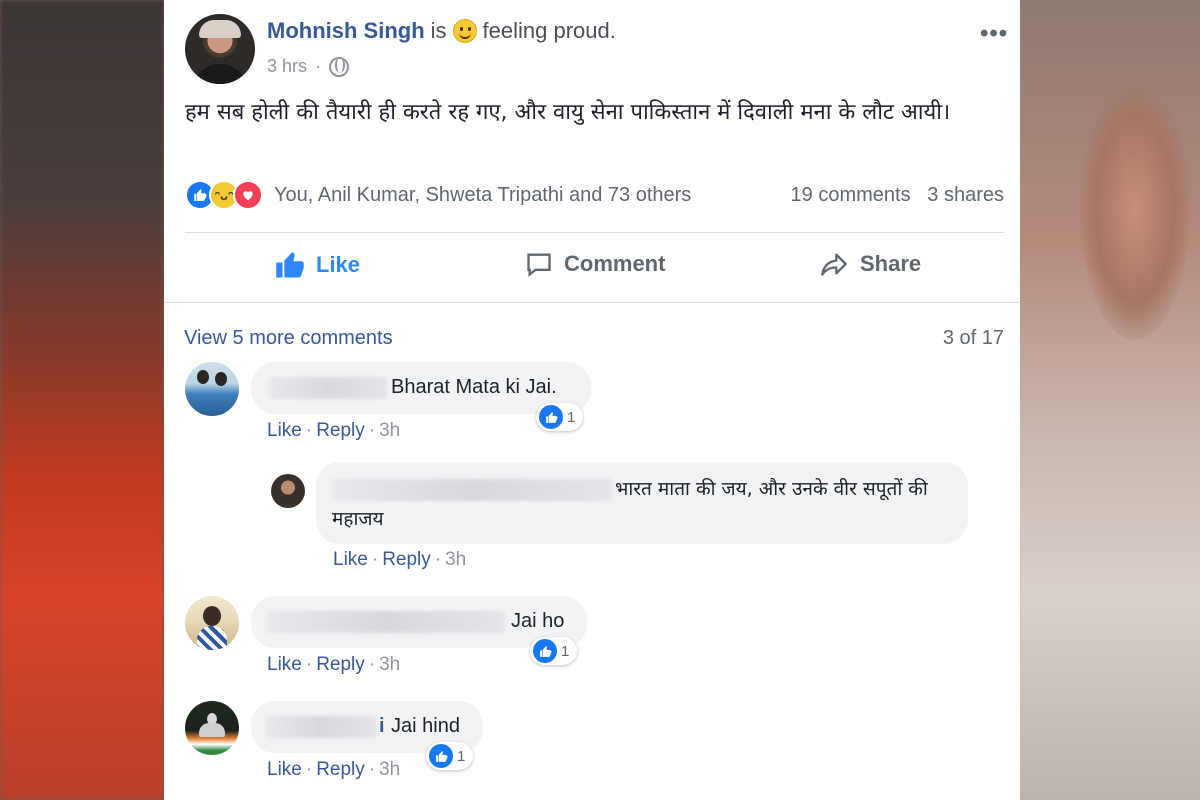 The image size is (1200, 800). Describe the element at coordinates (288, 491) in the screenshot. I see `replier-avatar` at that location.